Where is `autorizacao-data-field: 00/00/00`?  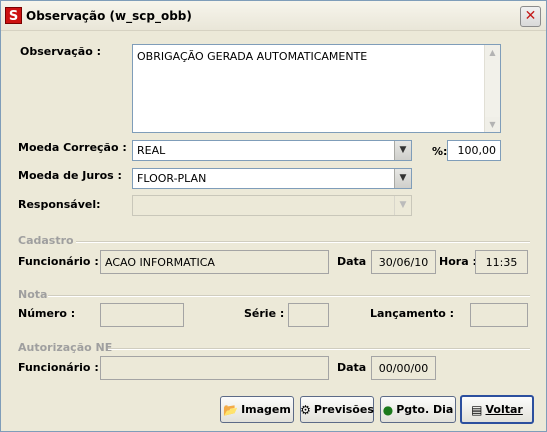 autorizacao-data-field: 00/00/00 is located at coordinates (403, 368).